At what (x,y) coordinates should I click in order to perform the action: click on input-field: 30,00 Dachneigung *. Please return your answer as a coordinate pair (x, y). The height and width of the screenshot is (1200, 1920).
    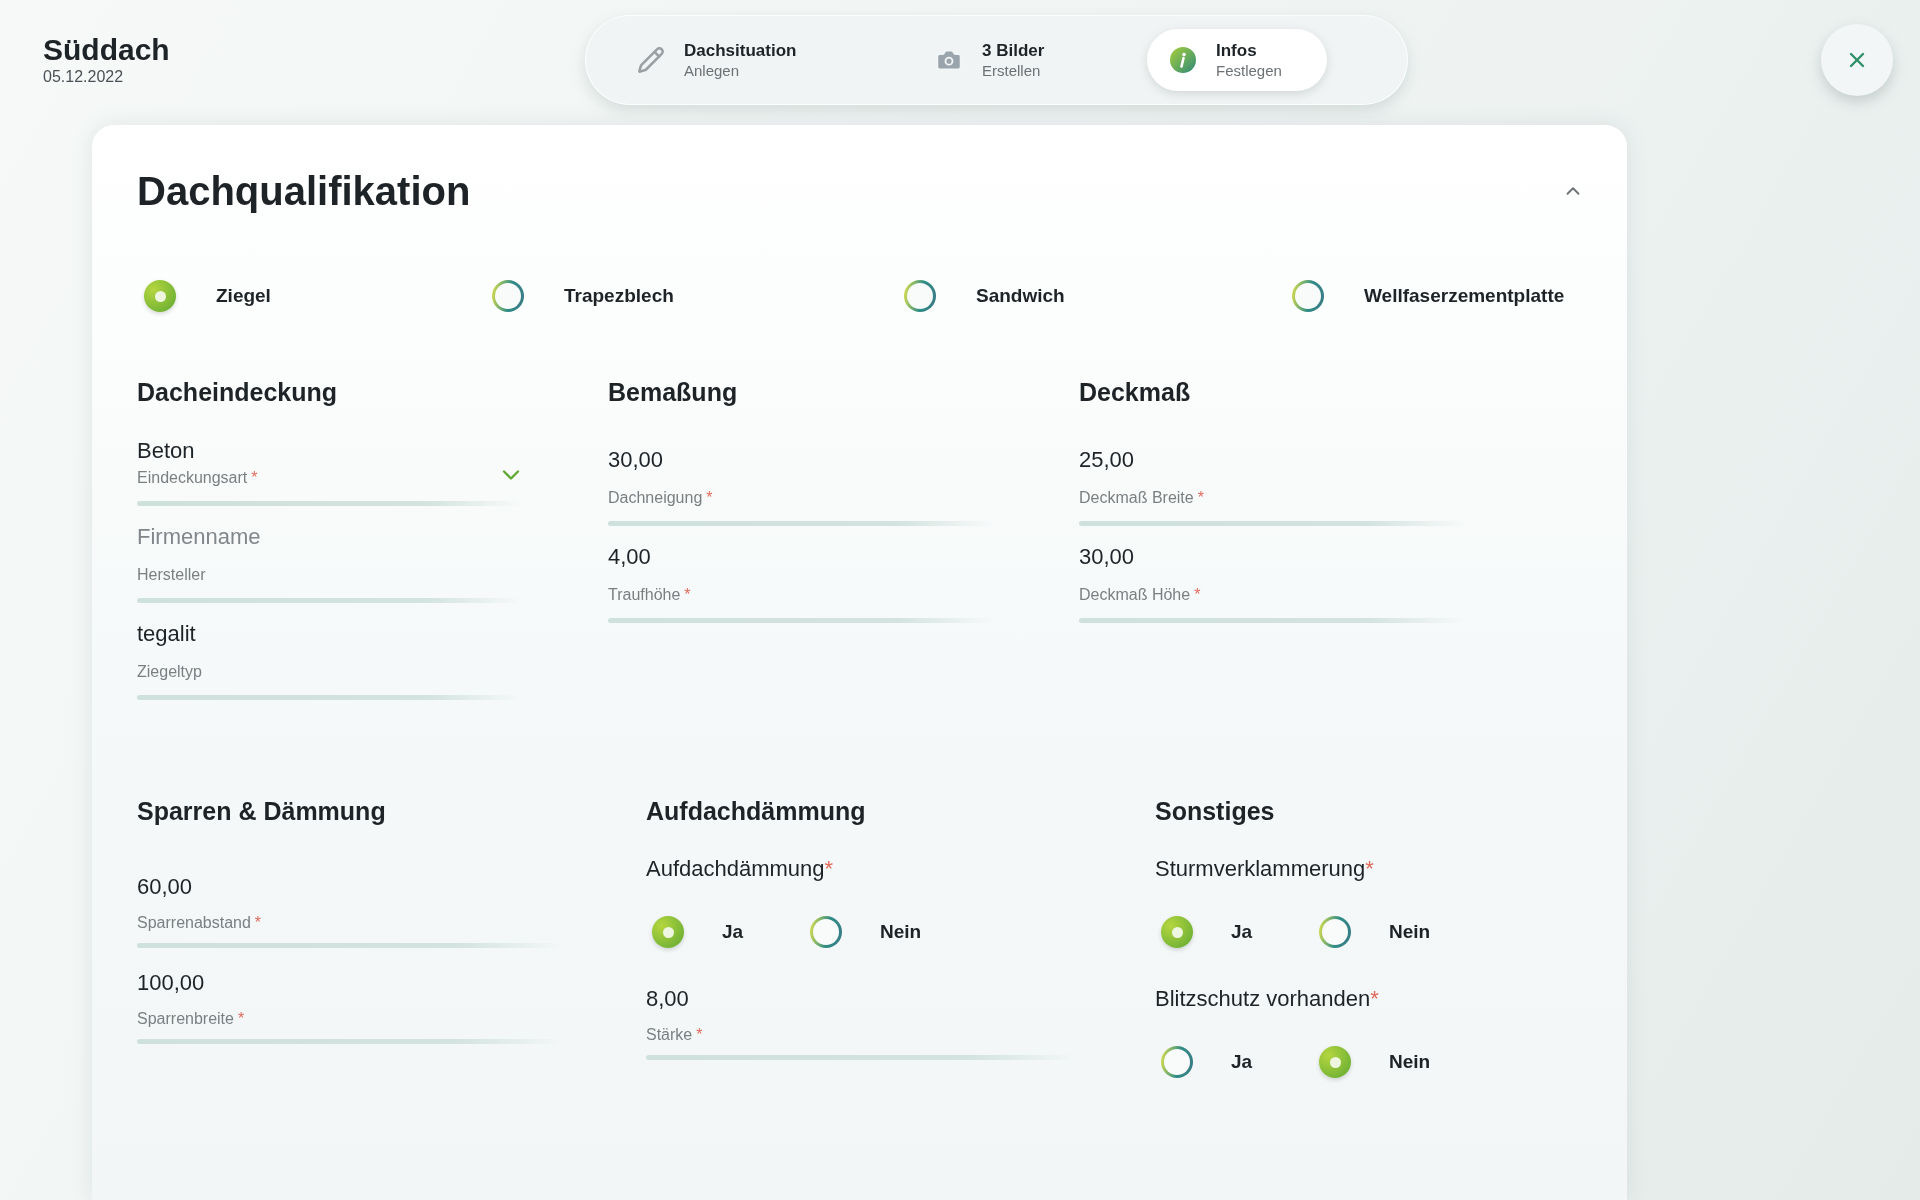
    Looking at the image, I should click on (801, 485).